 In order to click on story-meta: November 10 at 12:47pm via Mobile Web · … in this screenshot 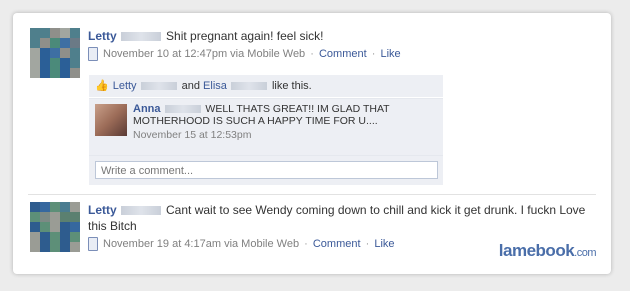, I will do `click(338, 54)`.